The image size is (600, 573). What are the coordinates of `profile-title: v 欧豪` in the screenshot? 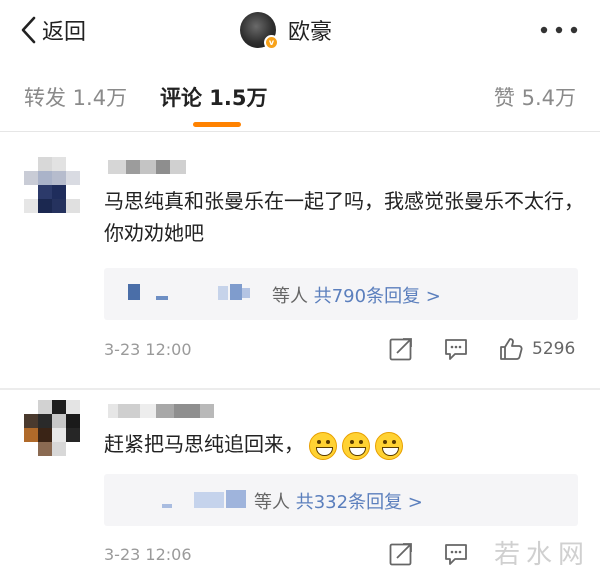 It's located at (286, 30).